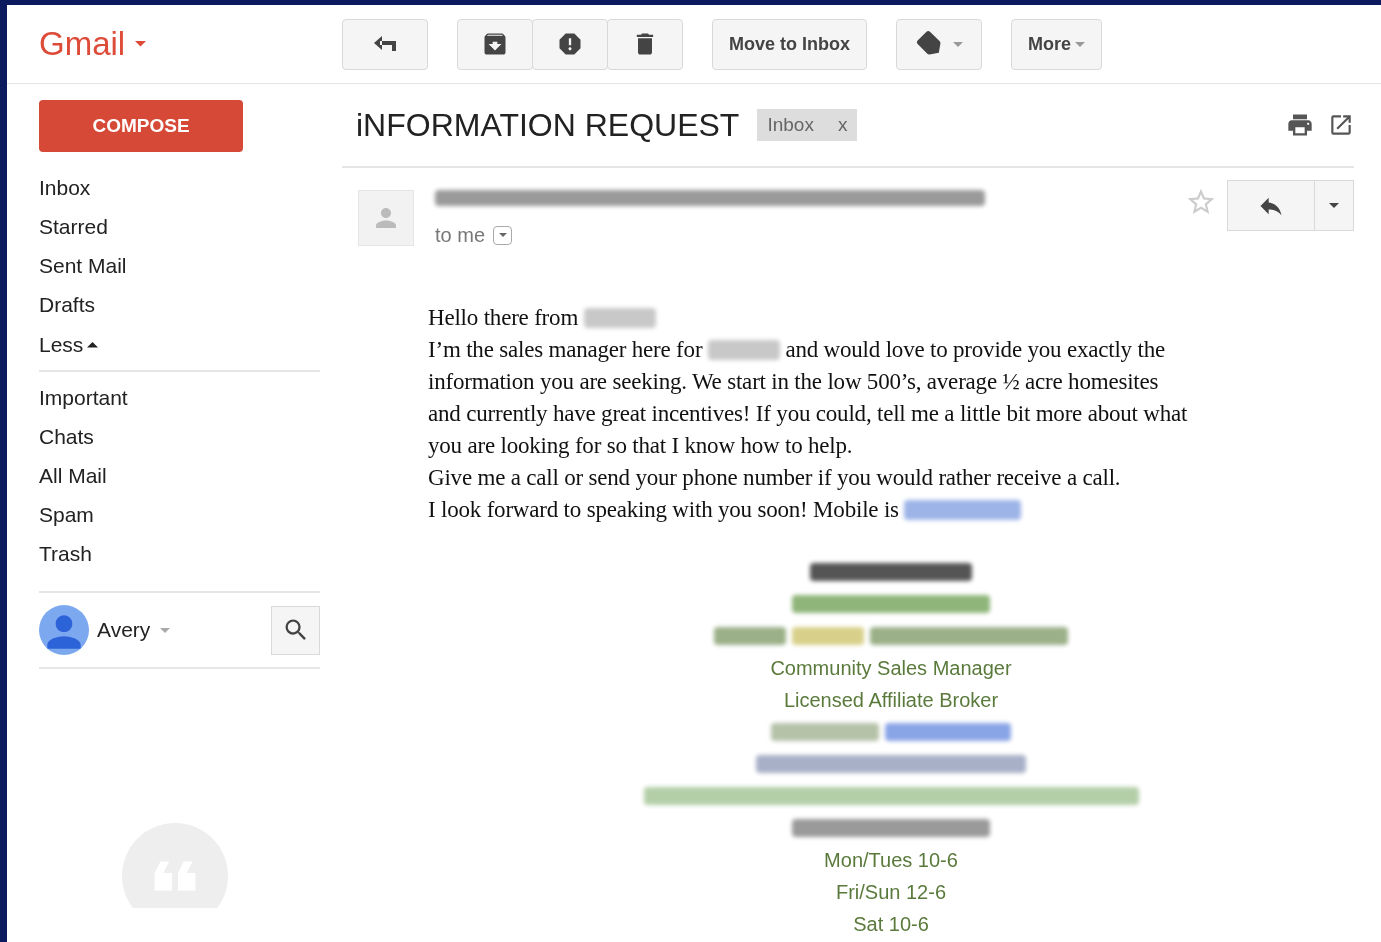 The height and width of the screenshot is (942, 1381). I want to click on new-window-icon, so click(1341, 125).